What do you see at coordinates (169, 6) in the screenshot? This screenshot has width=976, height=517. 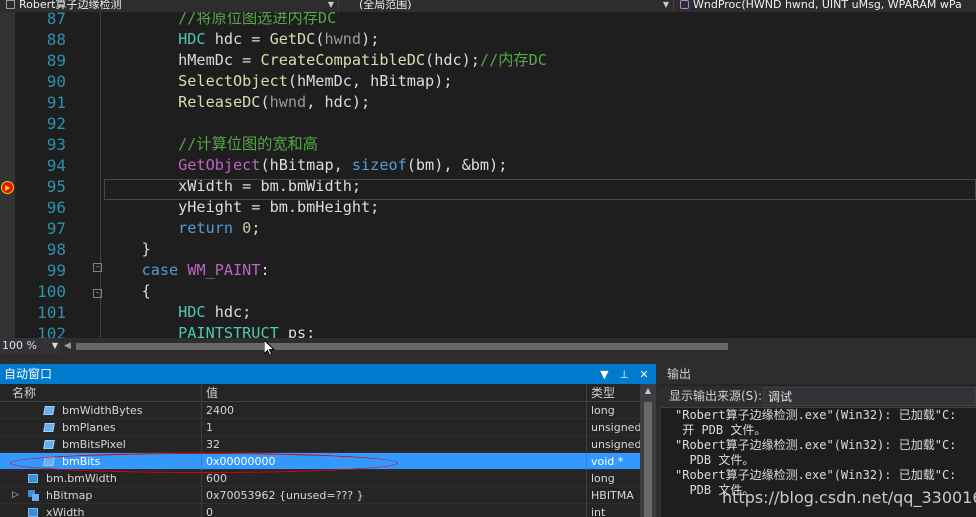 I see `project-dropdown: Robert算子边缘检测 ▼` at bounding box center [169, 6].